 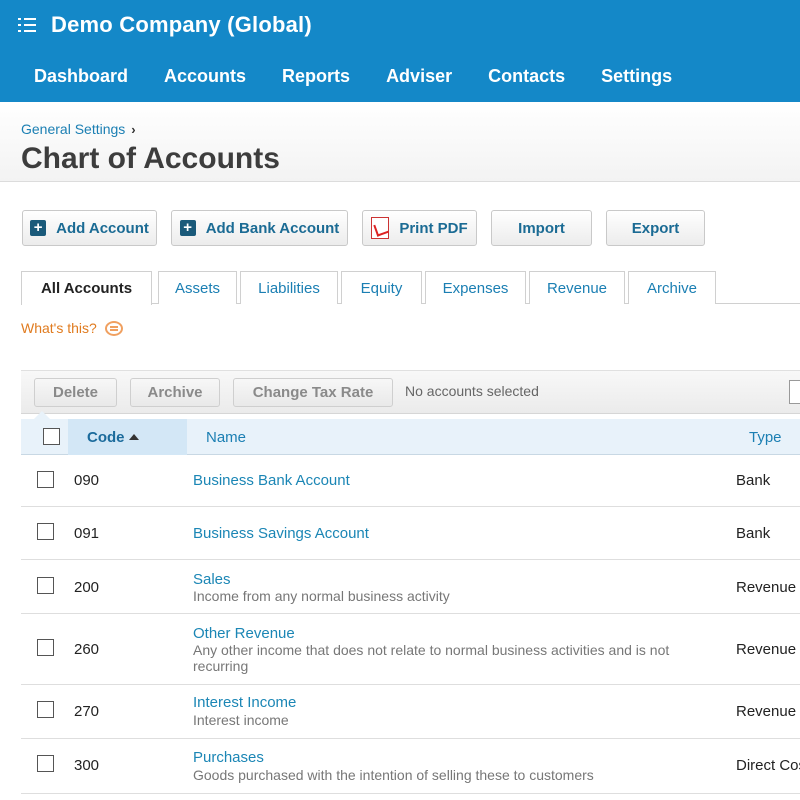 What do you see at coordinates (381, 287) in the screenshot?
I see `tab-equity: Equity` at bounding box center [381, 287].